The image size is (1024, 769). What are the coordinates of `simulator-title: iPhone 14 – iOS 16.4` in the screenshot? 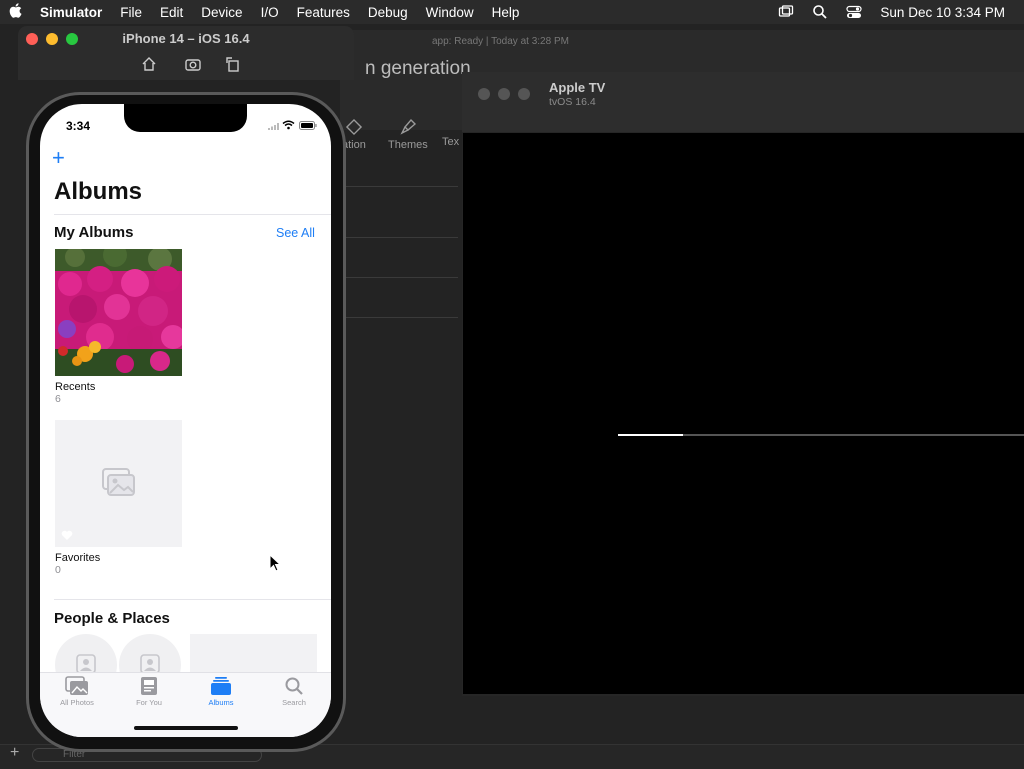 It's located at (186, 38).